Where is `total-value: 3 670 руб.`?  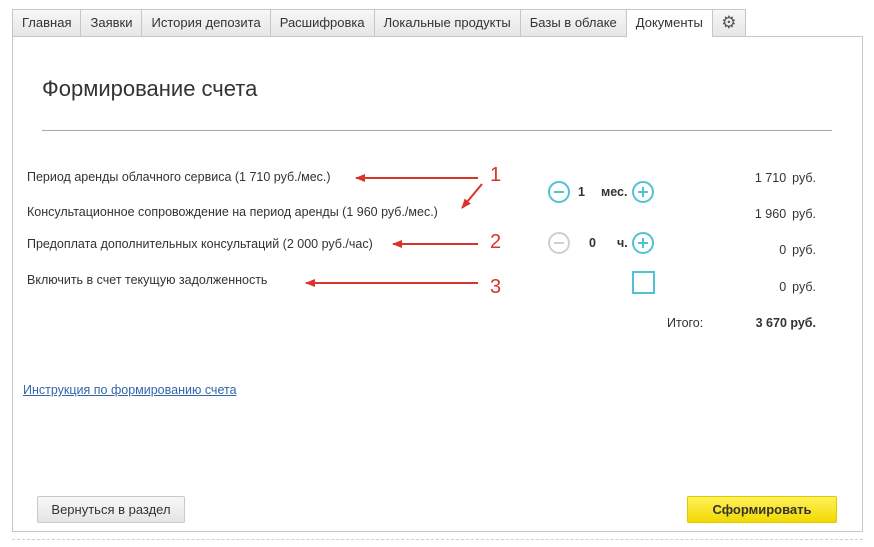
total-value: 3 670 руб. is located at coordinates (785, 323).